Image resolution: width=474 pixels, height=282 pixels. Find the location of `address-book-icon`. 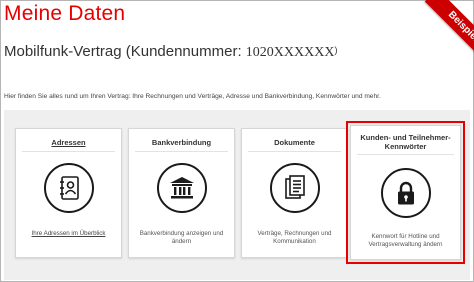

address-book-icon is located at coordinates (68, 188).